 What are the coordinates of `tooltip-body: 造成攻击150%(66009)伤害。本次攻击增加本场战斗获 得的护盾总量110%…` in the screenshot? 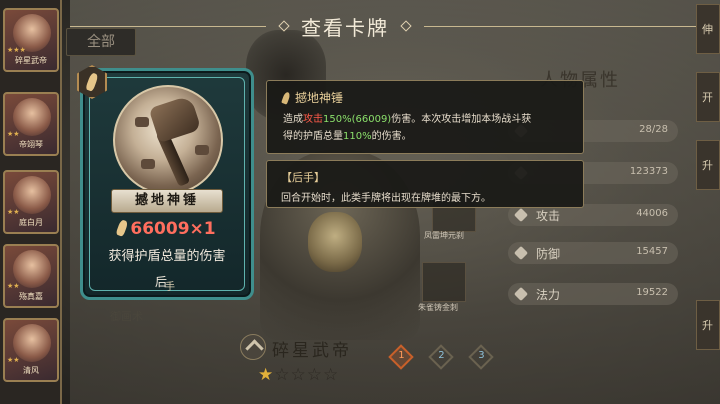 It's located at (427, 128).